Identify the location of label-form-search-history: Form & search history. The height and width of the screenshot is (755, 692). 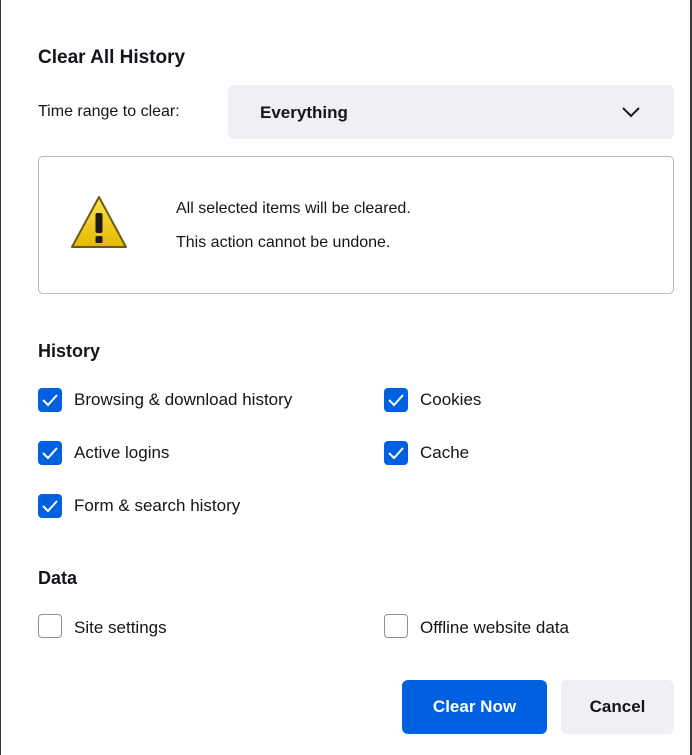
(157, 506).